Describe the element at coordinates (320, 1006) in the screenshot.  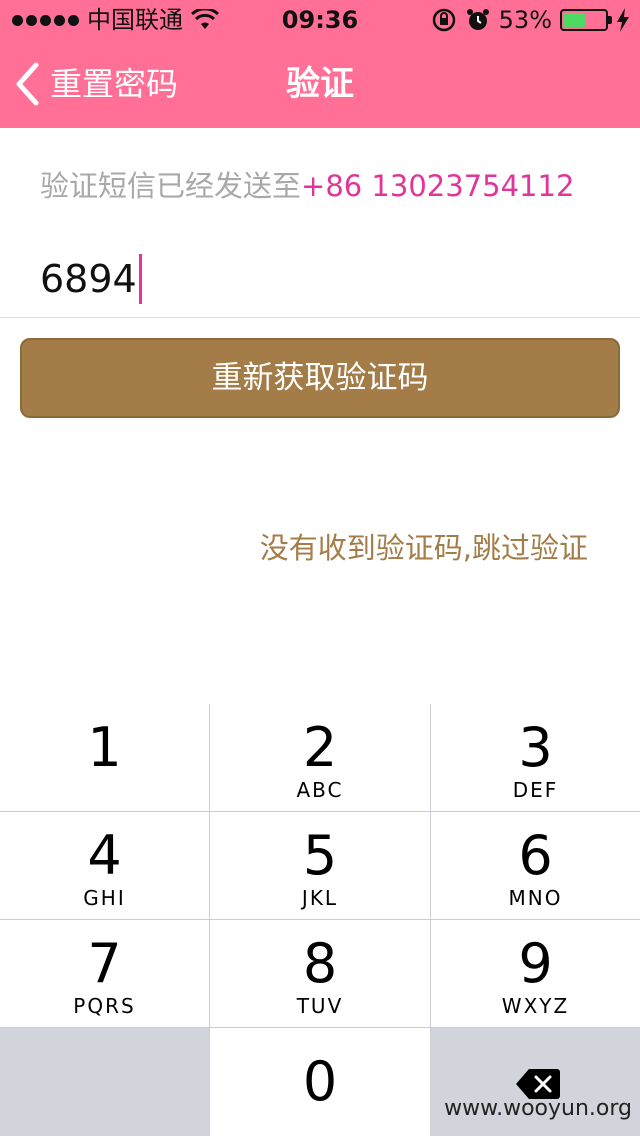
I see `key-letters: TUV` at that location.